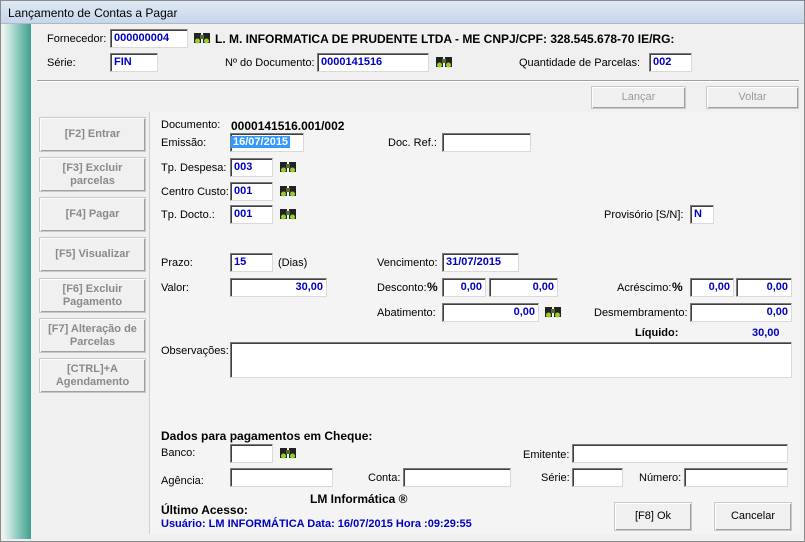  What do you see at coordinates (251, 453) in the screenshot?
I see `banco-field` at bounding box center [251, 453].